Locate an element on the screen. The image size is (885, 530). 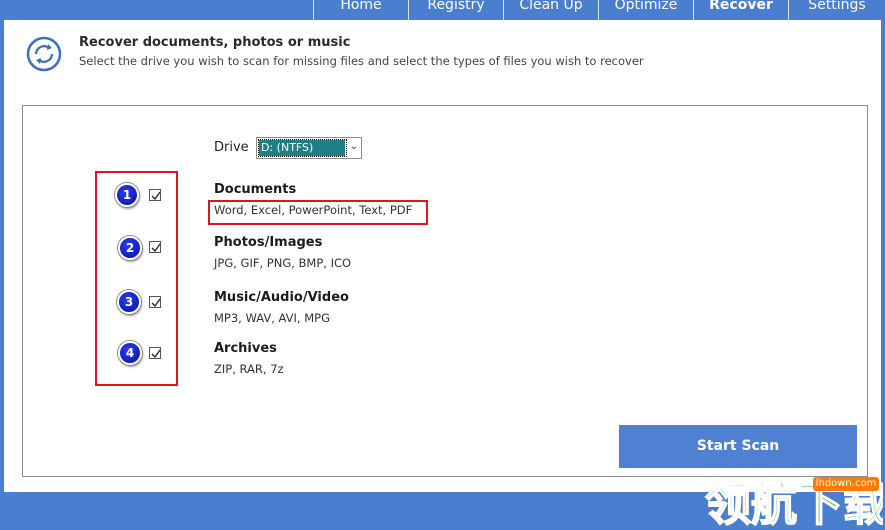
start-scan-button: Start Scan is located at coordinates (738, 446).